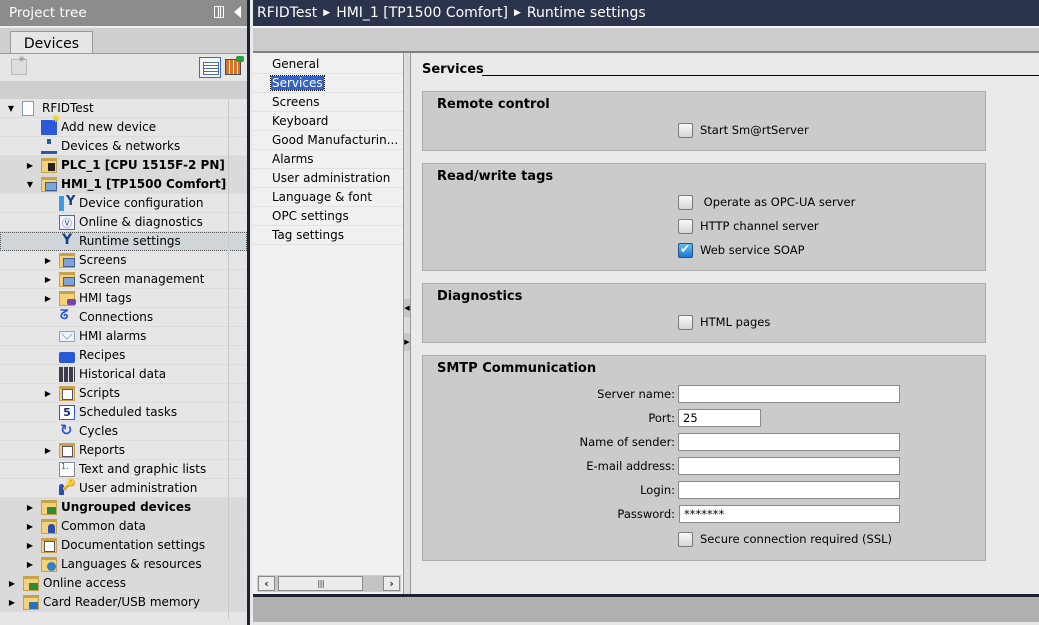  Describe the element at coordinates (328, 64) in the screenshot. I see `nav-item-general: General` at that location.